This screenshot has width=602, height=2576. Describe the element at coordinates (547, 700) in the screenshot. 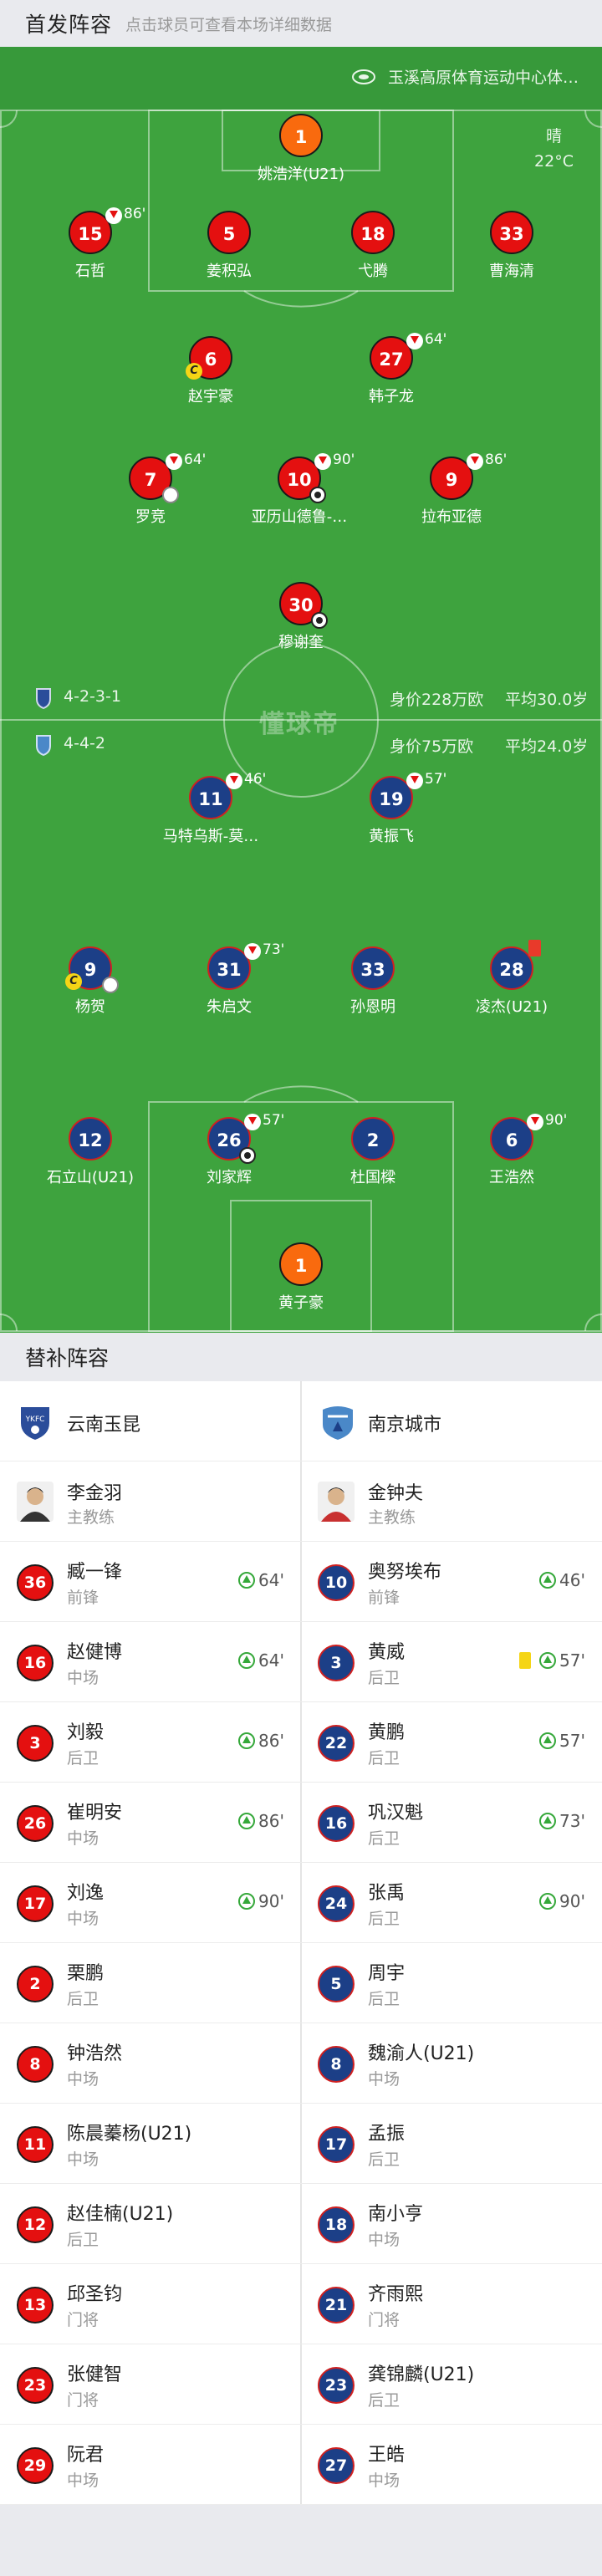

I see `home-age: 平均30.0岁` at that location.